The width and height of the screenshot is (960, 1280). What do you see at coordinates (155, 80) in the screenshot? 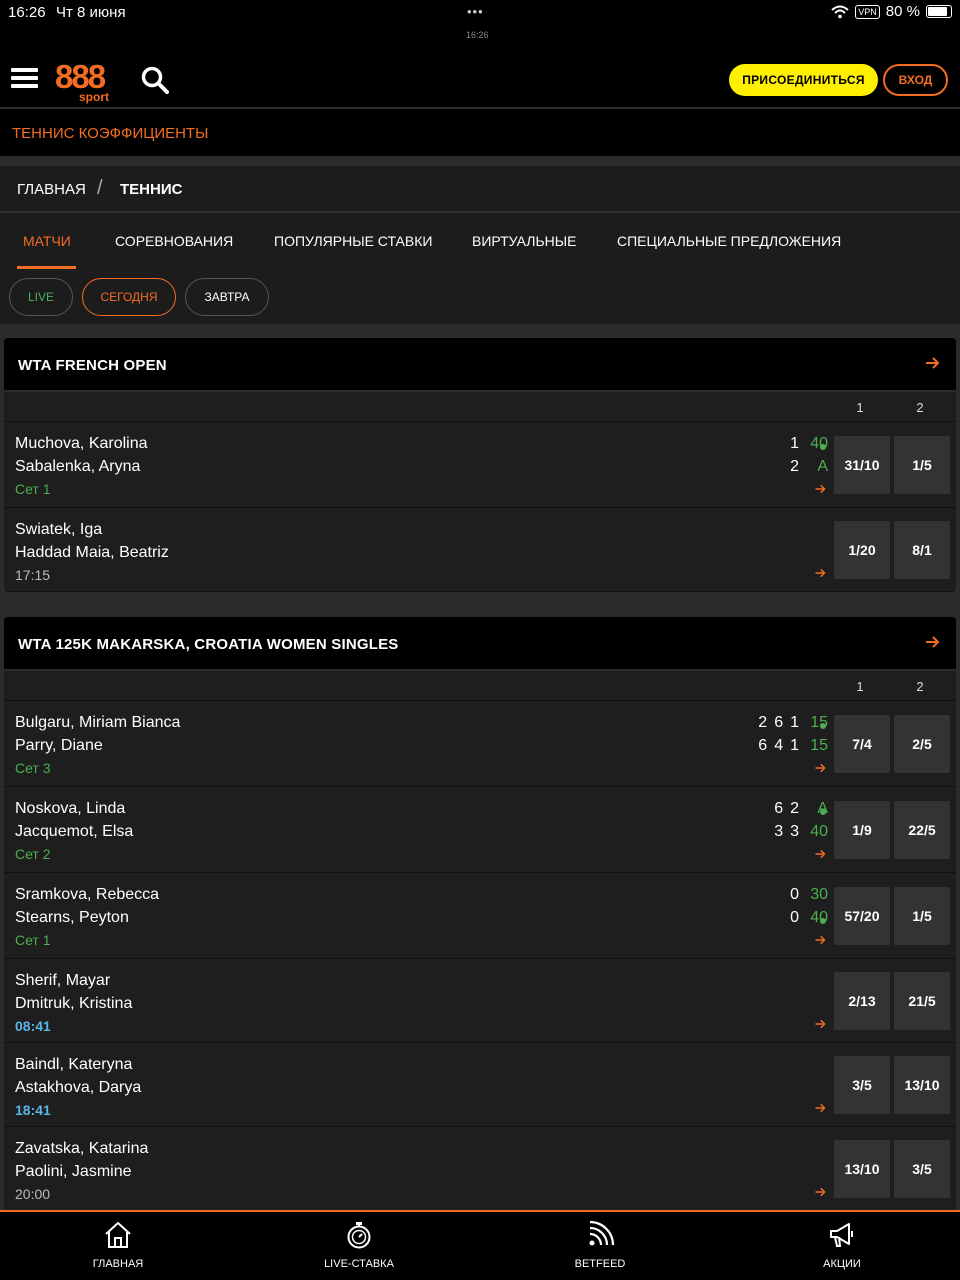
I see `search-icon` at bounding box center [155, 80].